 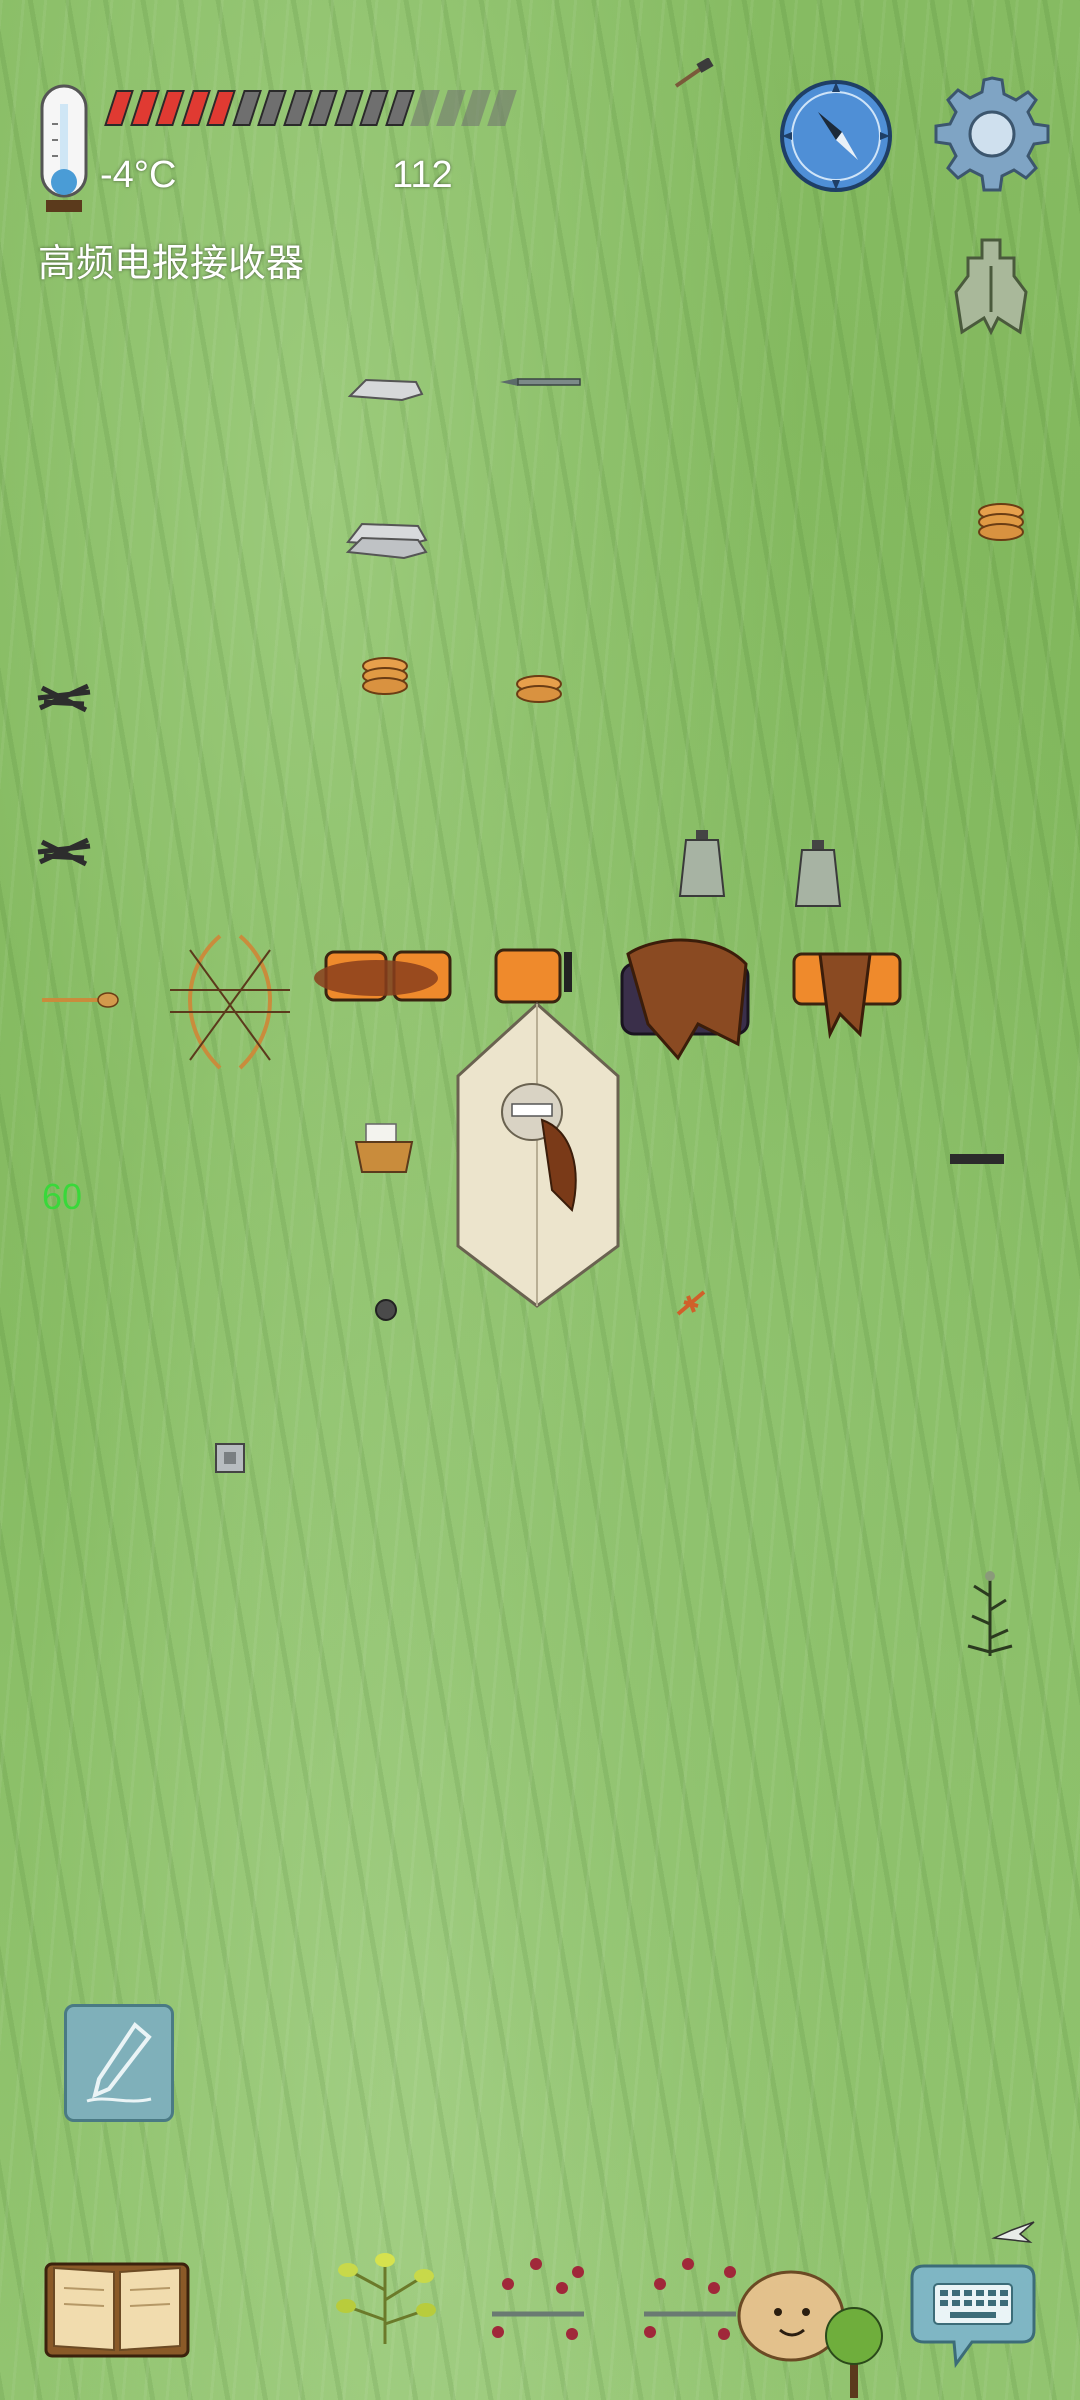 I want to click on thermometer-icon, so click(x=64, y=148).